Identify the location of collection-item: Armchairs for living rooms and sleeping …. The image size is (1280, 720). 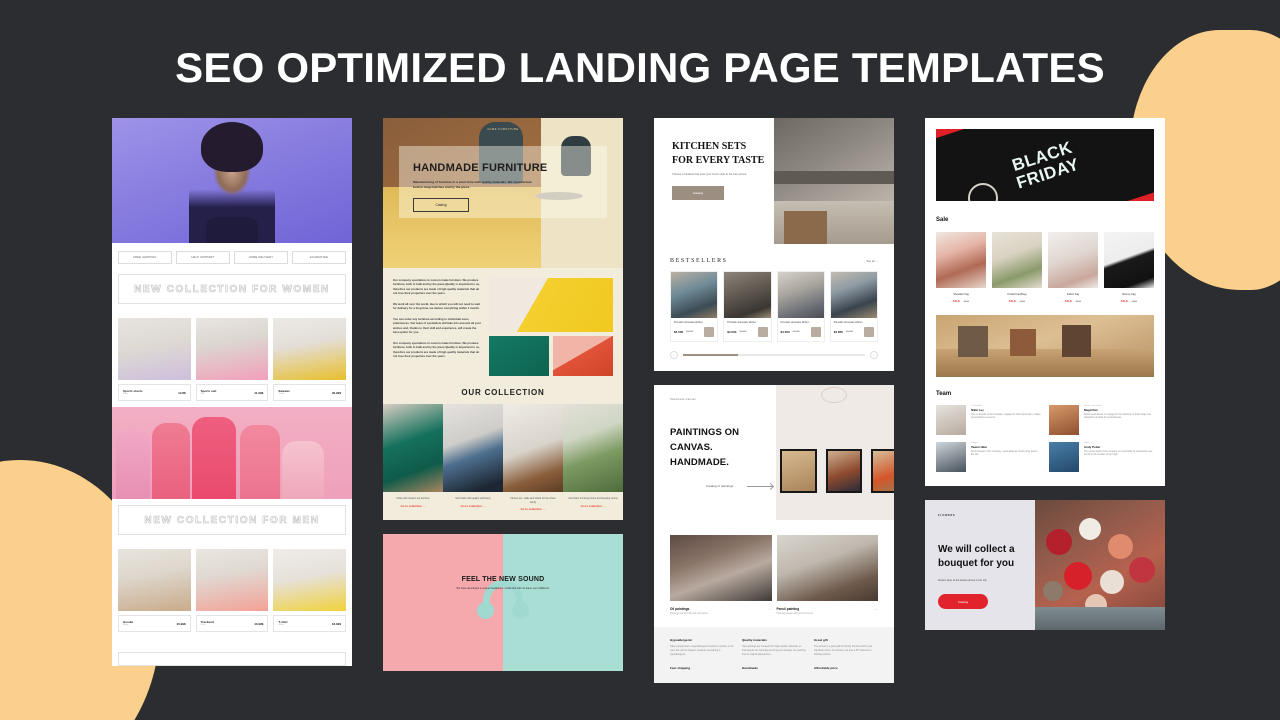
(593, 462).